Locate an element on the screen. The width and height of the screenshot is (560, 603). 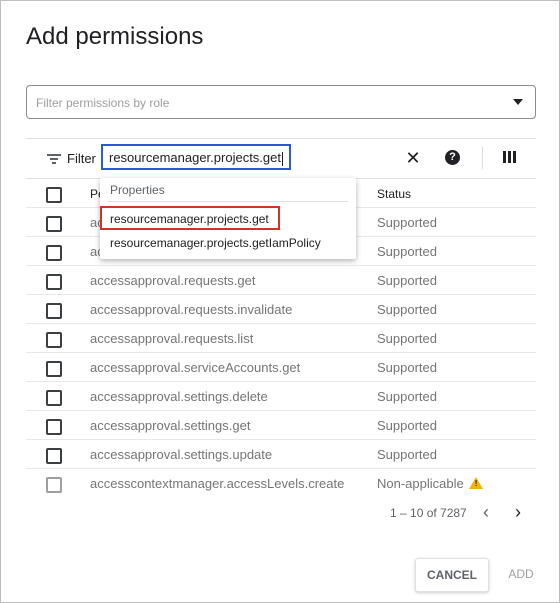
columns-icon is located at coordinates (510, 157).